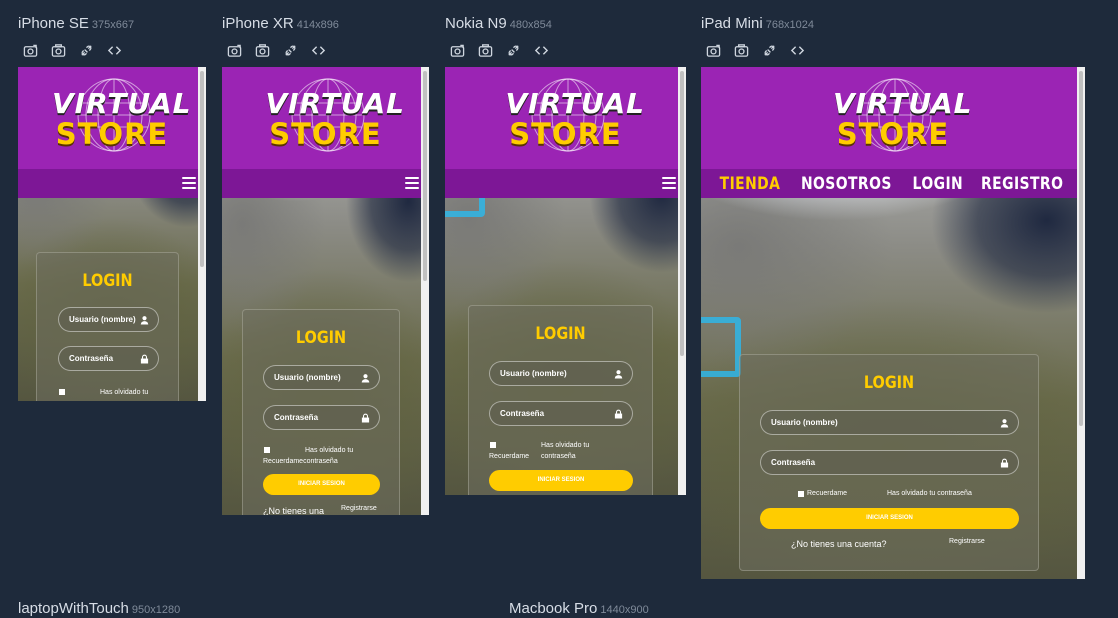 The height and width of the screenshot is (618, 1118). What do you see at coordinates (1023, 184) in the screenshot?
I see `nav-item-registro: REGISTRO` at bounding box center [1023, 184].